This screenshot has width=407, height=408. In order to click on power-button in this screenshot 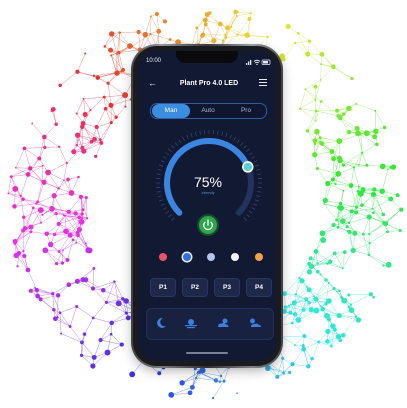, I will do `click(208, 225)`.